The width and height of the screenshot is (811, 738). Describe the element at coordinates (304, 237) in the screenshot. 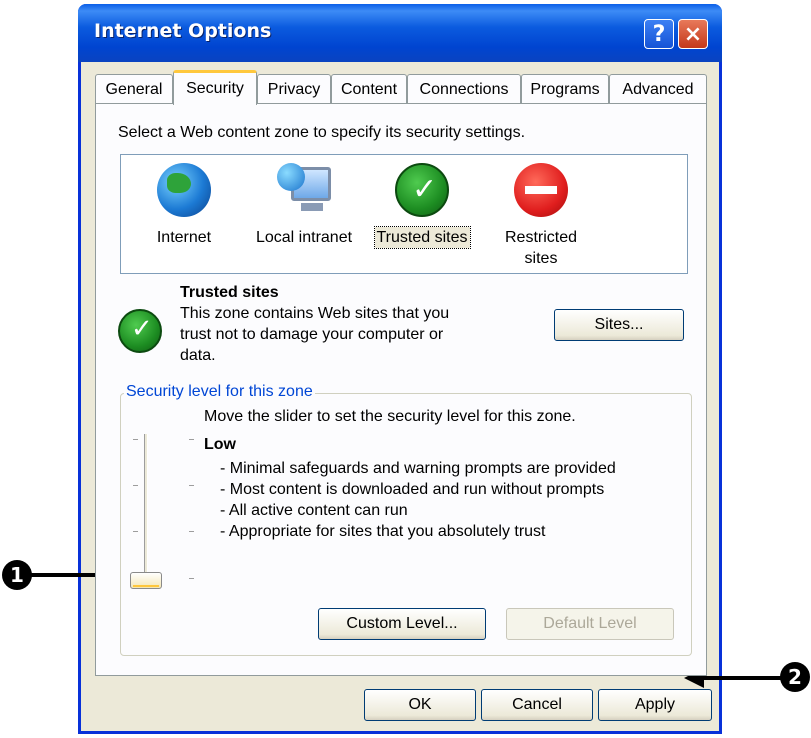

I see `zone-label: Local intranet` at that location.